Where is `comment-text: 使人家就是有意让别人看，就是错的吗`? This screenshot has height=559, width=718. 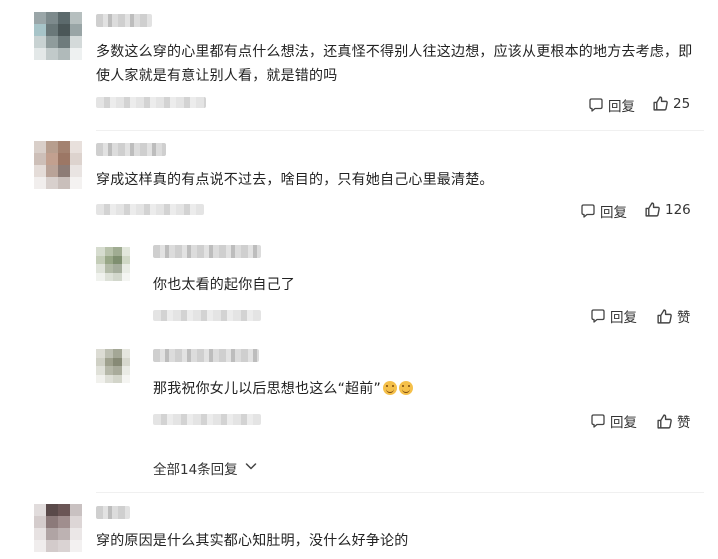 comment-text: 使人家就是有意让别人看，就是错的吗 is located at coordinates (217, 76).